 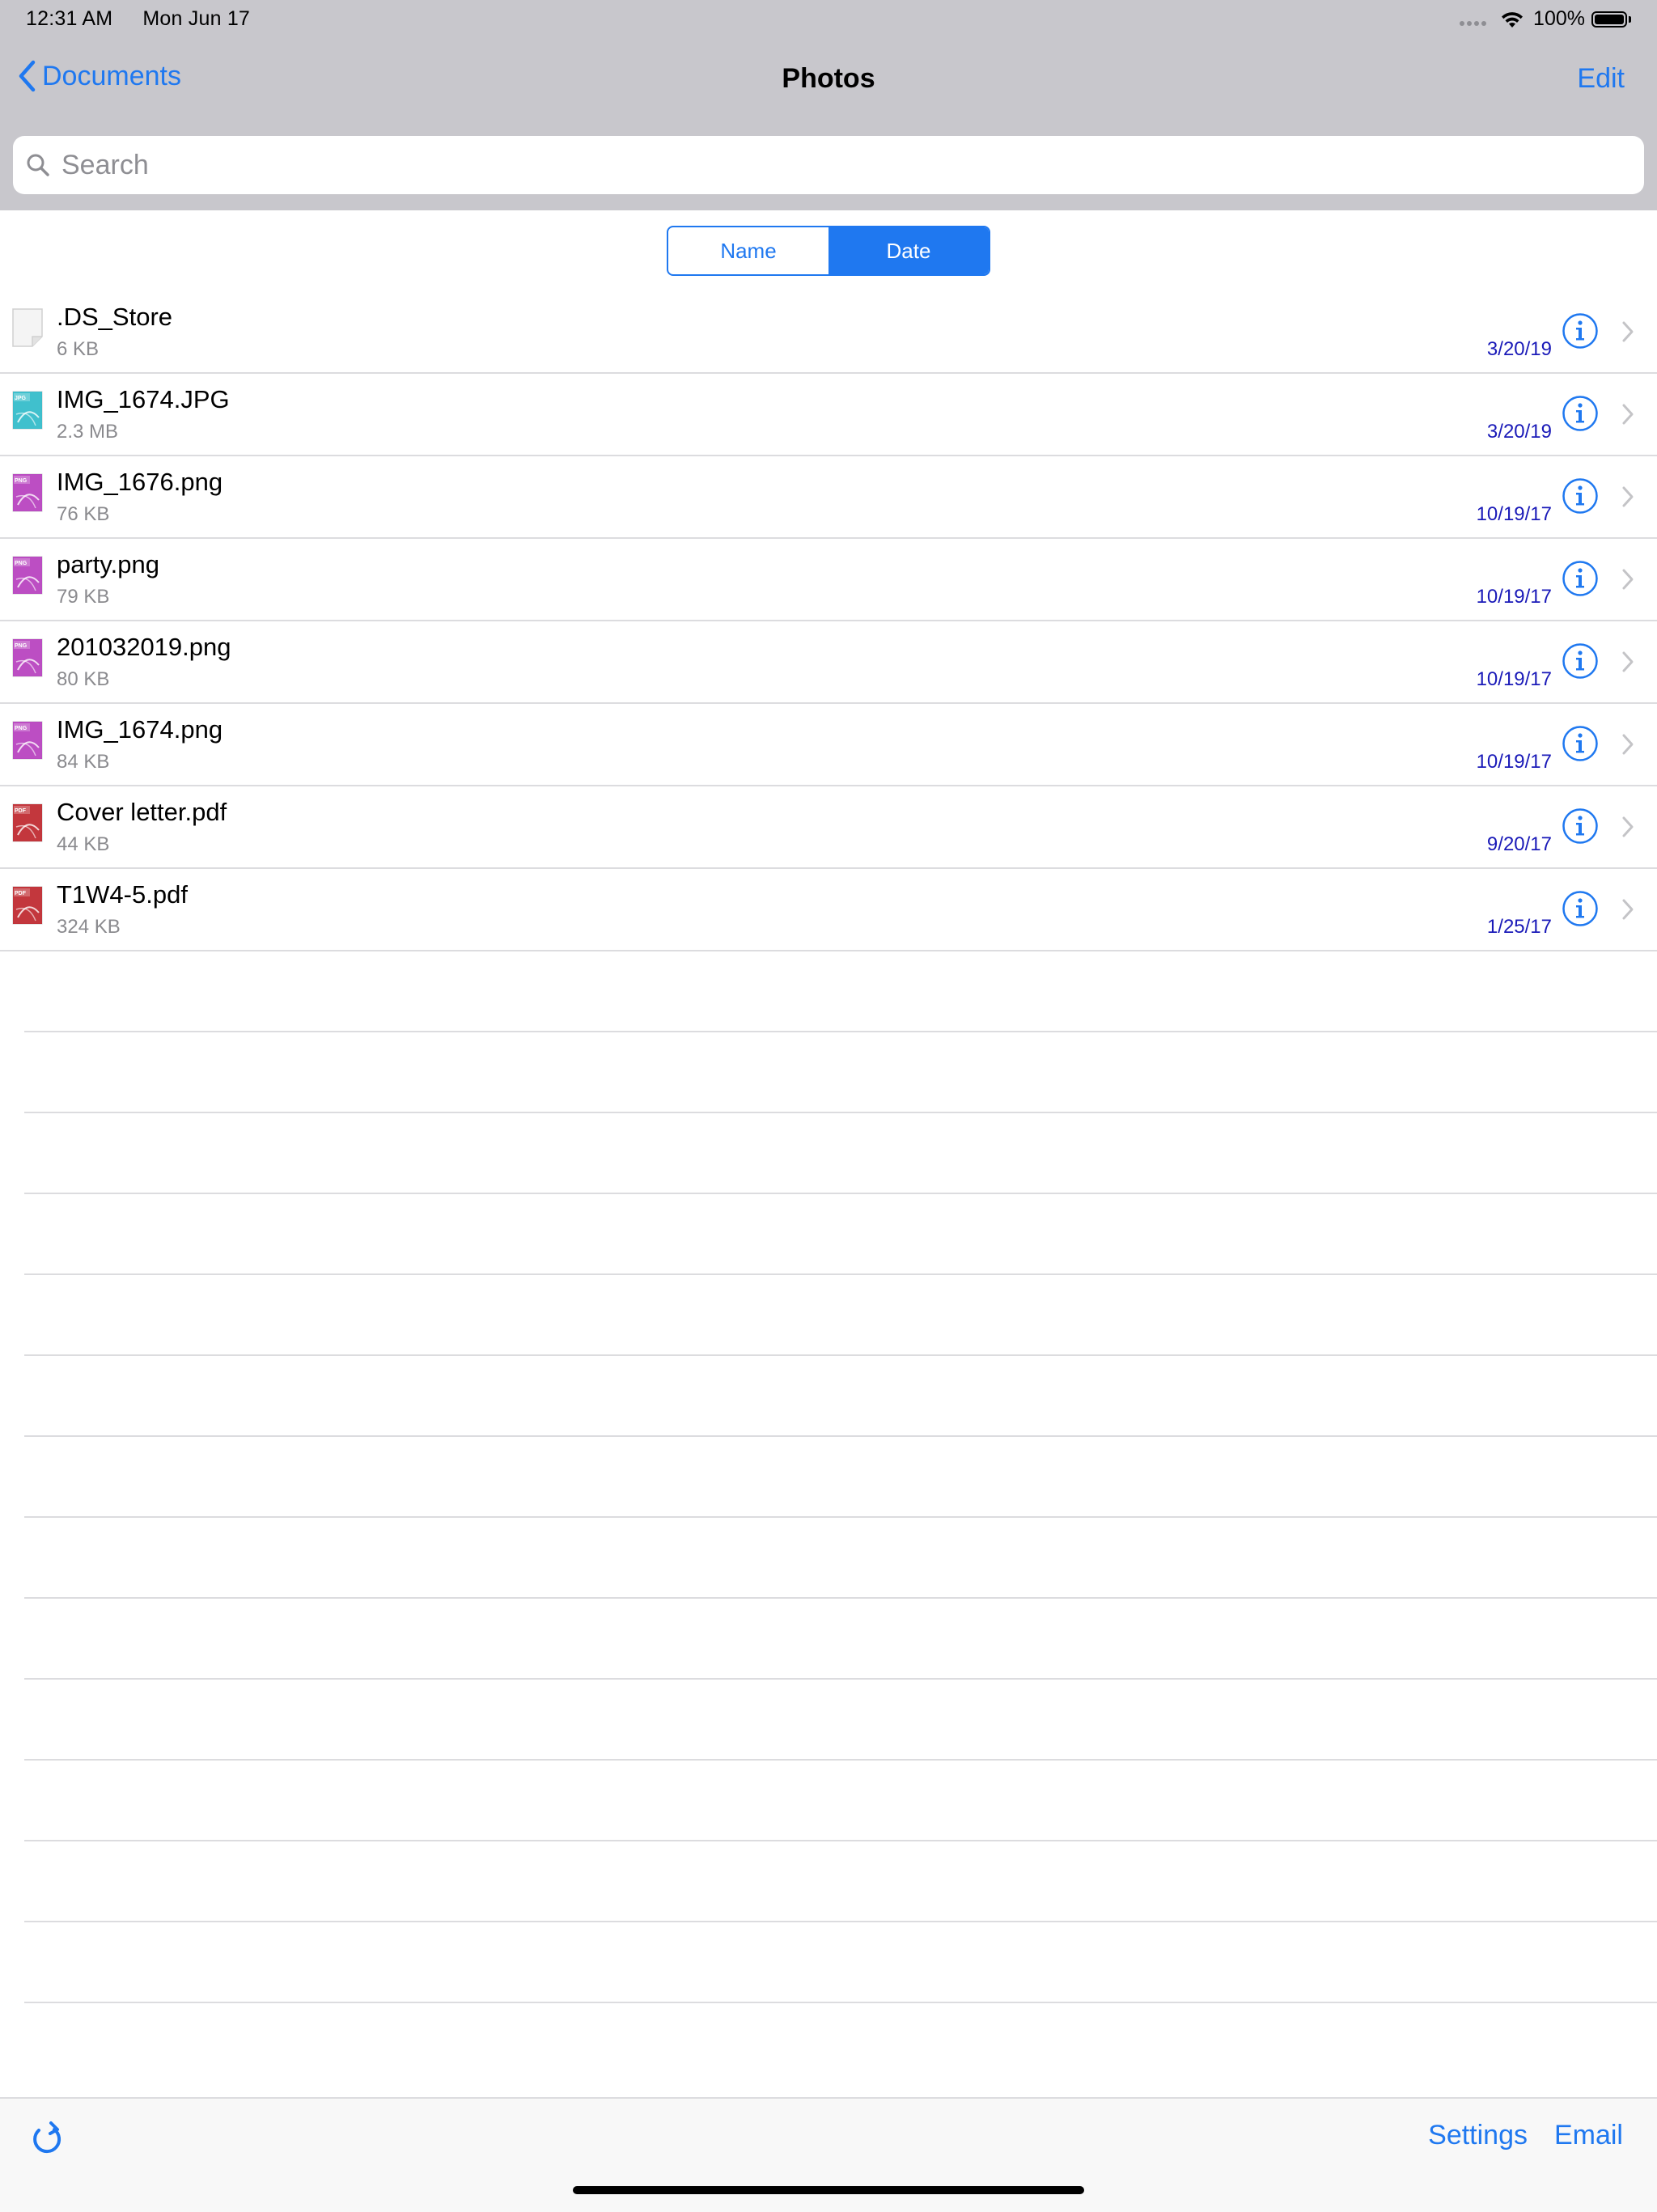 What do you see at coordinates (138, 19) in the screenshot?
I see `status-left: 12:31 AM Mon Jun 17` at bounding box center [138, 19].